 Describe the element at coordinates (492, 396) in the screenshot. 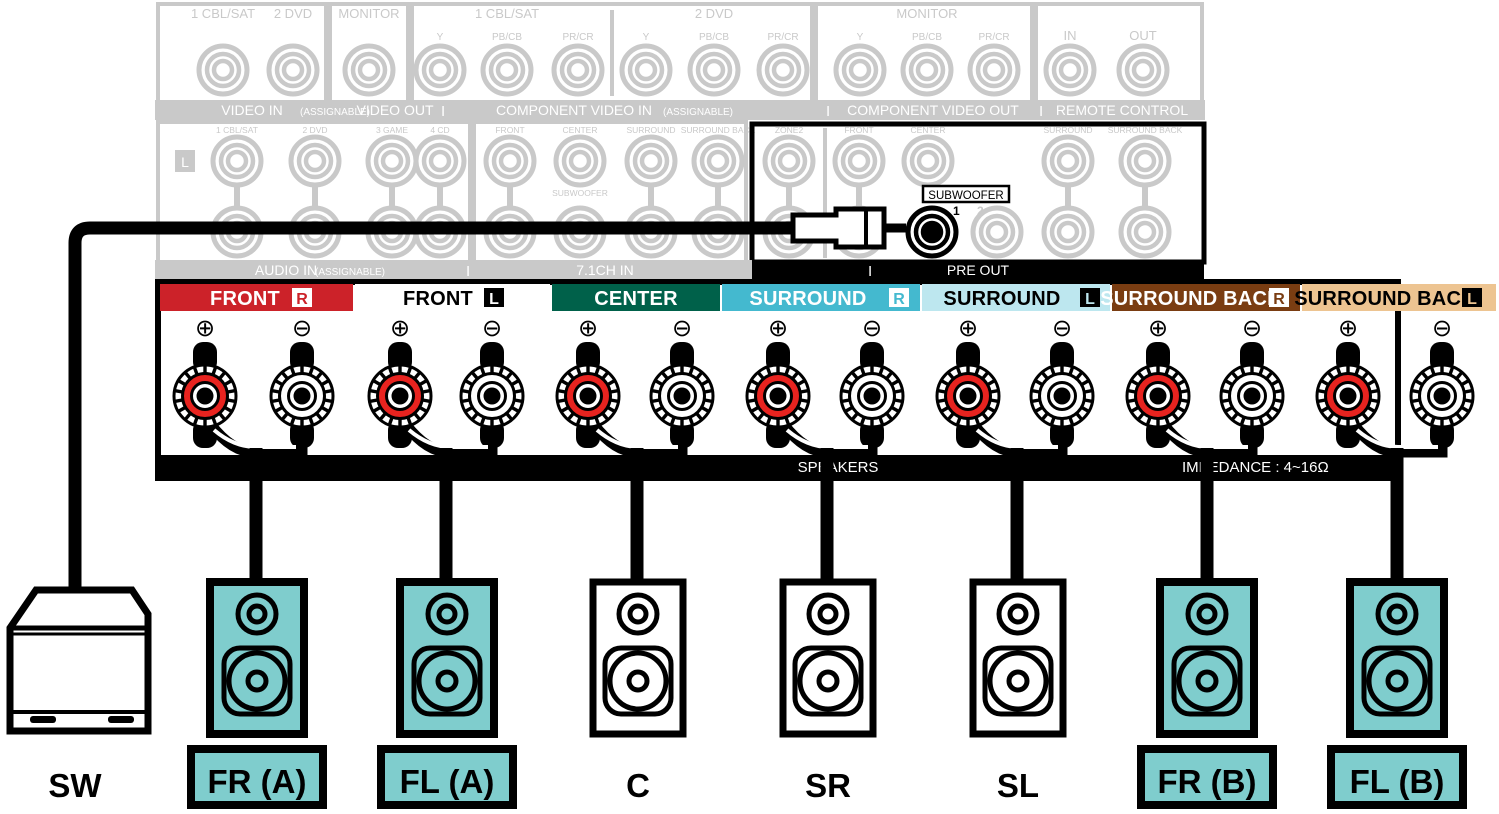

I see `terminal-post-front-l-minus` at that location.